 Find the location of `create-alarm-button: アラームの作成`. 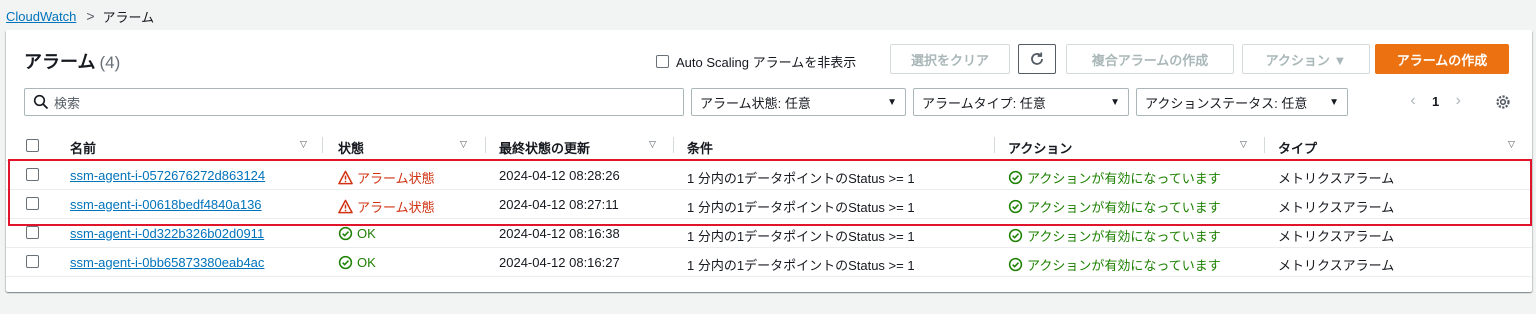

create-alarm-button: アラームの作成 is located at coordinates (1442, 59).